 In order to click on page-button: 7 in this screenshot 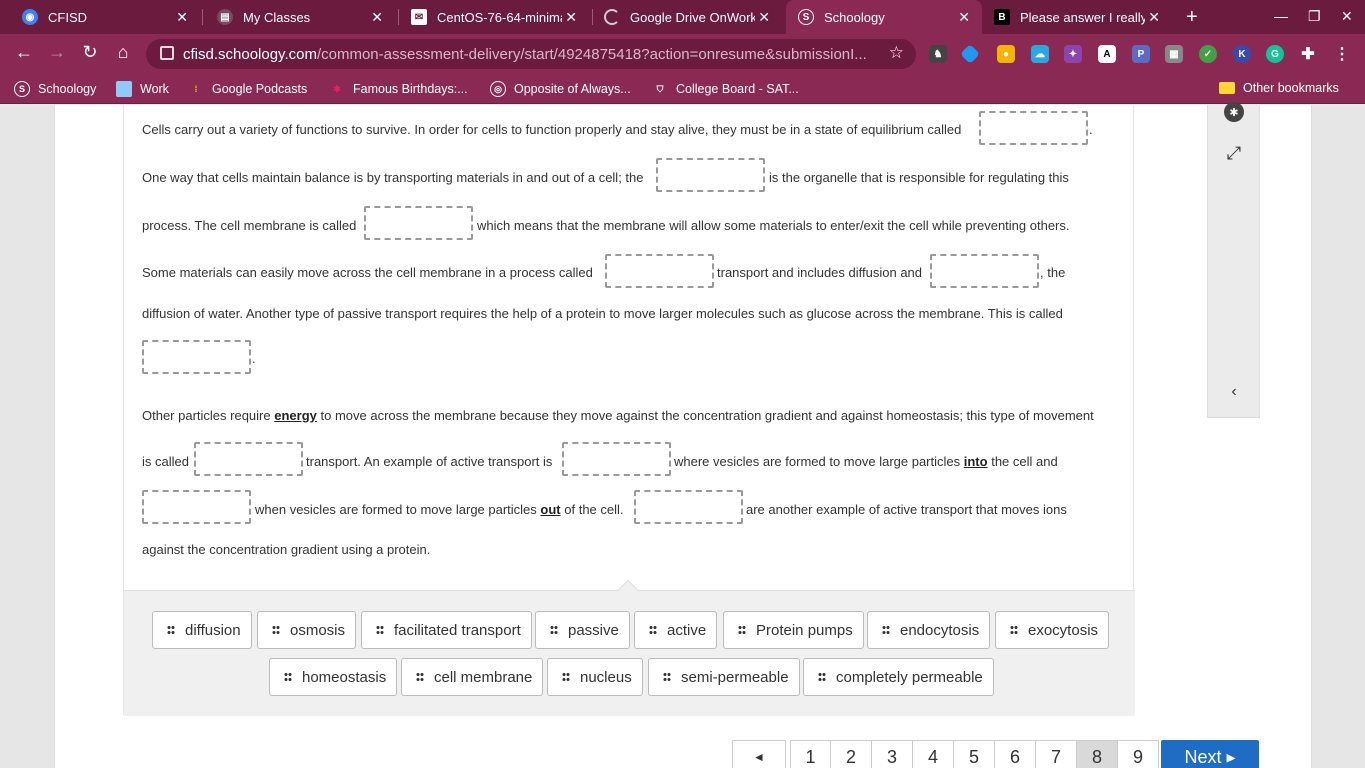, I will do `click(1056, 754)`.